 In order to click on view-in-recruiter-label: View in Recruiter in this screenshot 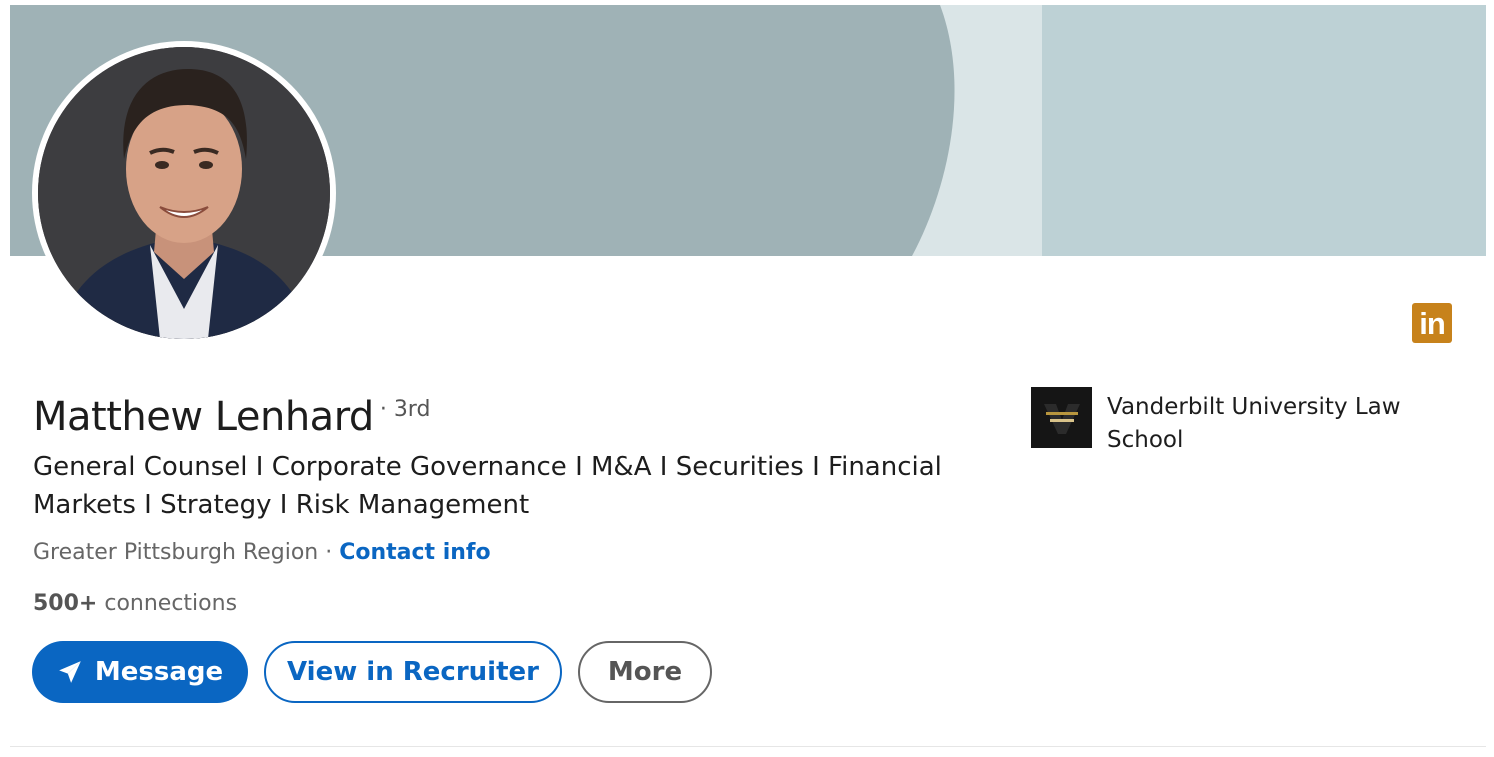, I will do `click(413, 672)`.